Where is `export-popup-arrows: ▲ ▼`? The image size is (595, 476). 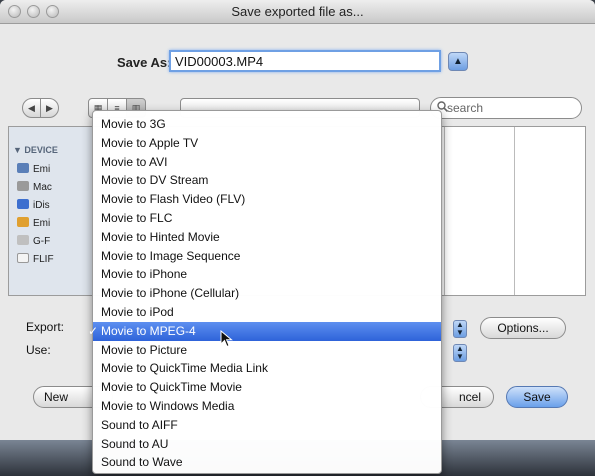
export-popup-arrows: ▲ ▼ is located at coordinates (460, 329).